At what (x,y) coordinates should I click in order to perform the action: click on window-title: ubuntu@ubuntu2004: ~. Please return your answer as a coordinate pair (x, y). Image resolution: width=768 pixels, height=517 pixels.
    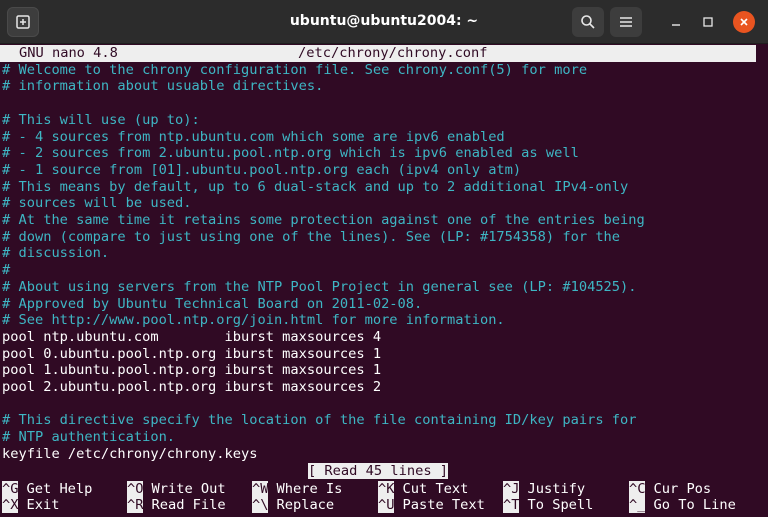
    Looking at the image, I should click on (384, 21).